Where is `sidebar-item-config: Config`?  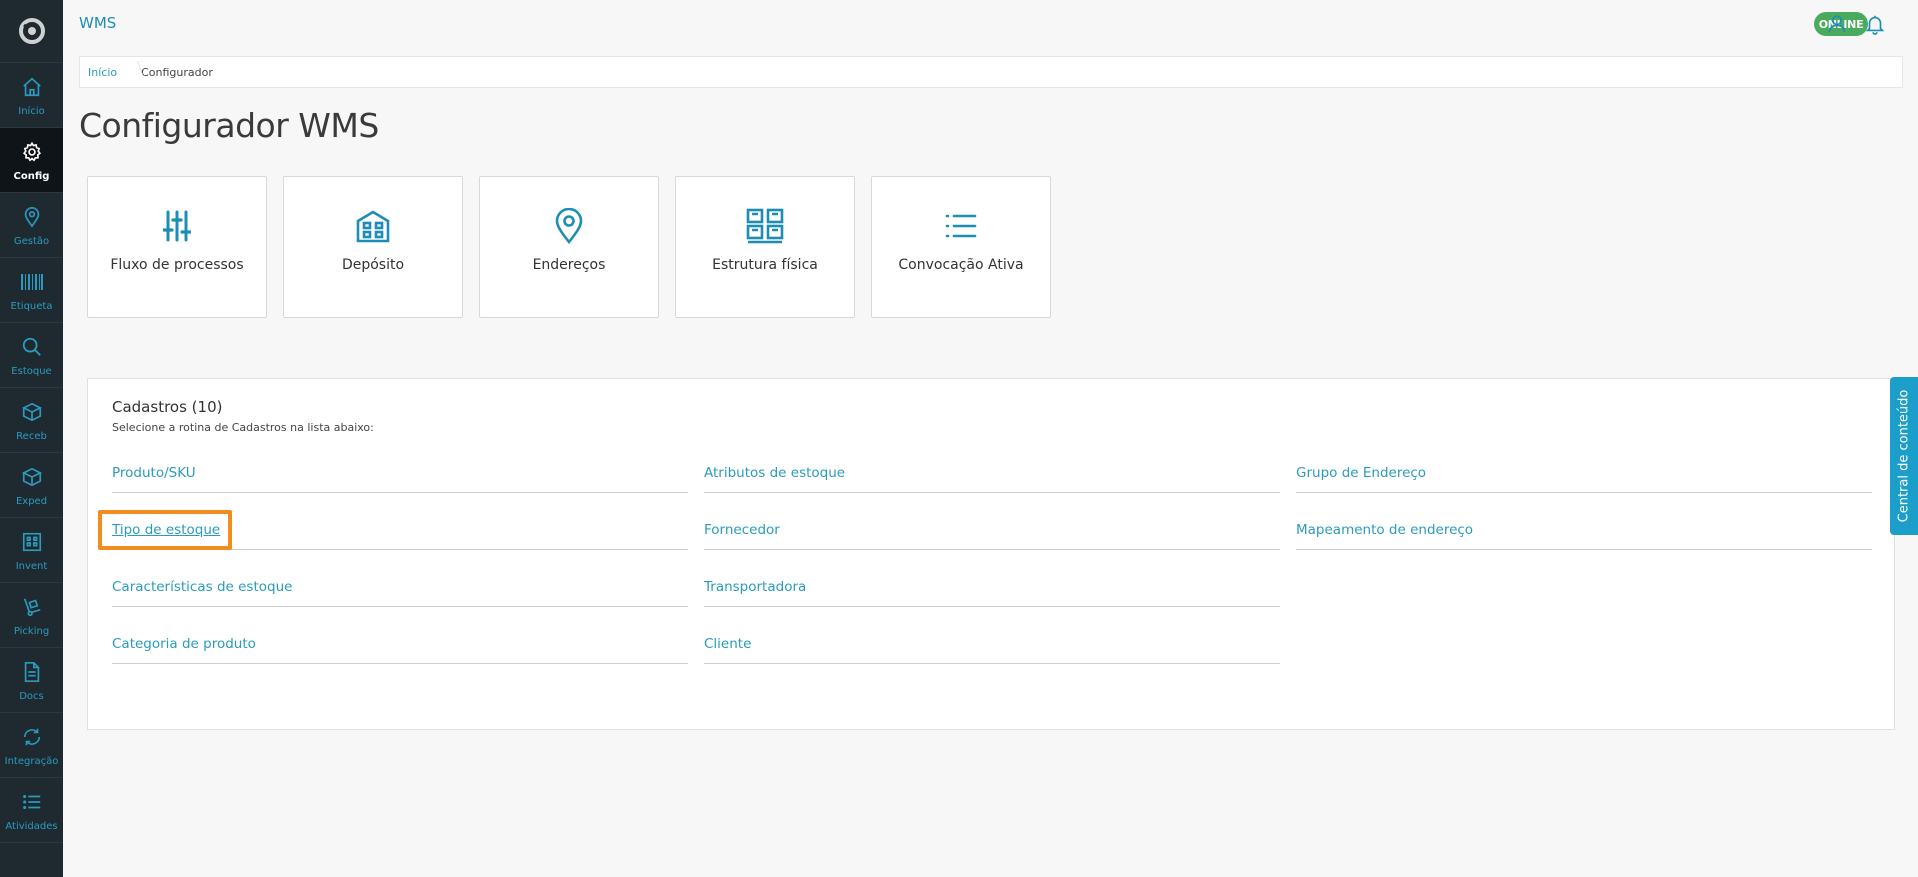 sidebar-item-config: Config is located at coordinates (31, 160).